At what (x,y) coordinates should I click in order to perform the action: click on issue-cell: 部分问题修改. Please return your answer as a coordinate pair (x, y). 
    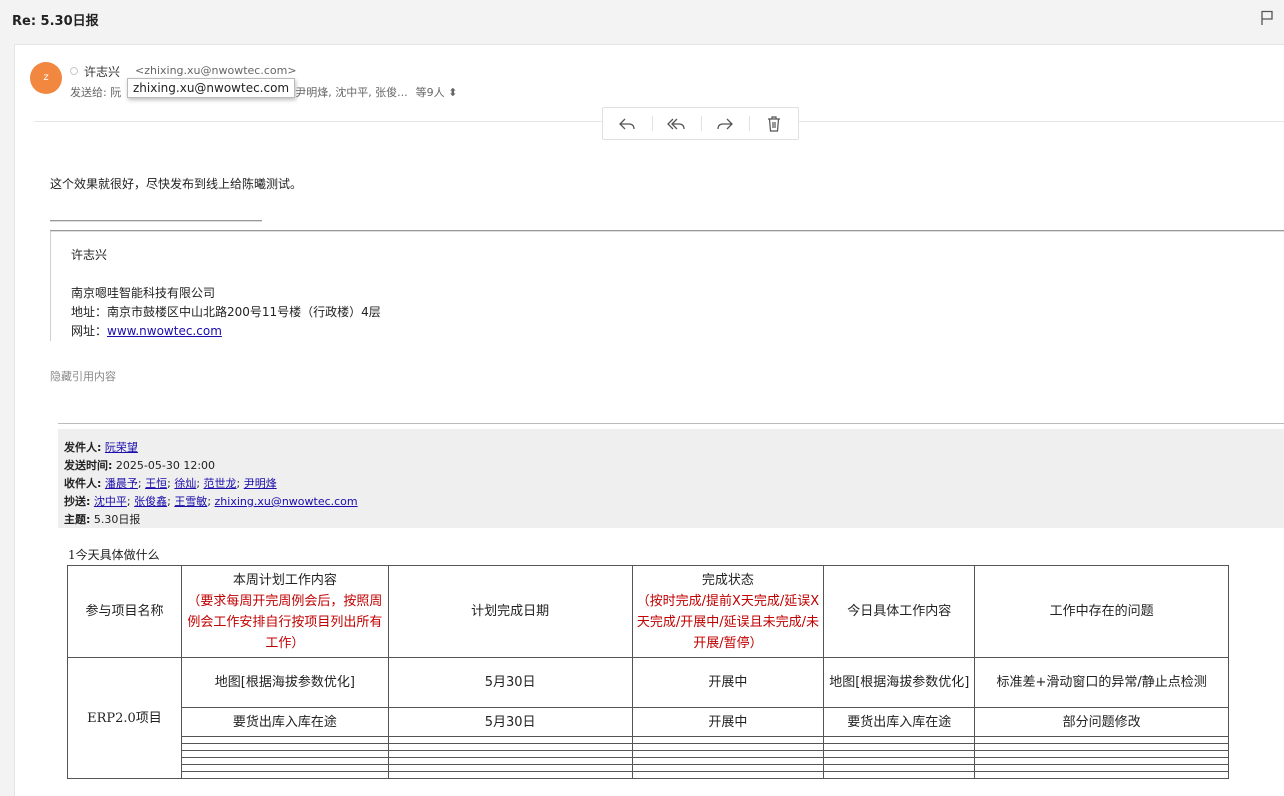
    Looking at the image, I should click on (1101, 722).